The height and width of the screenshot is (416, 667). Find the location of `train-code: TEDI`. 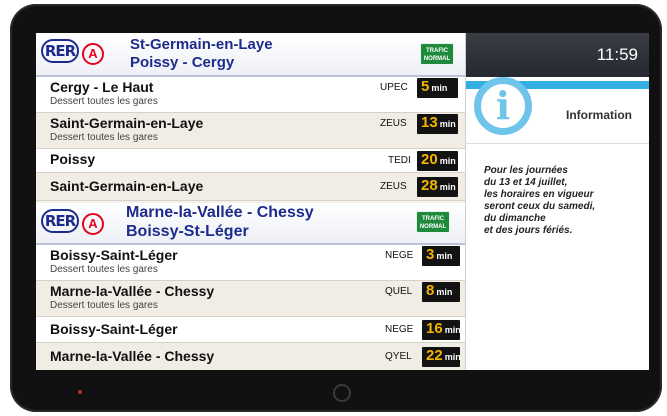

train-code: TEDI is located at coordinates (399, 160).